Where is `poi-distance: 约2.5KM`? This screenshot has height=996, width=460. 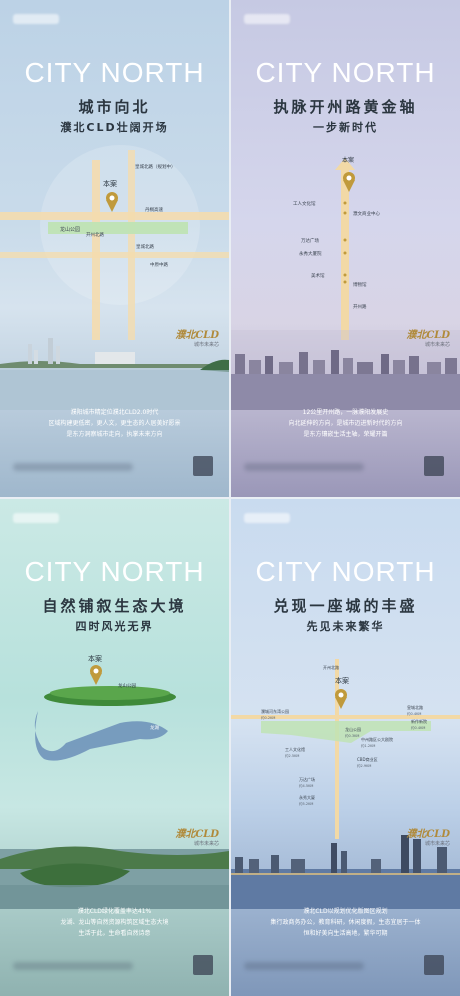
poi-distance: 约2.5KM is located at coordinates (292, 755).